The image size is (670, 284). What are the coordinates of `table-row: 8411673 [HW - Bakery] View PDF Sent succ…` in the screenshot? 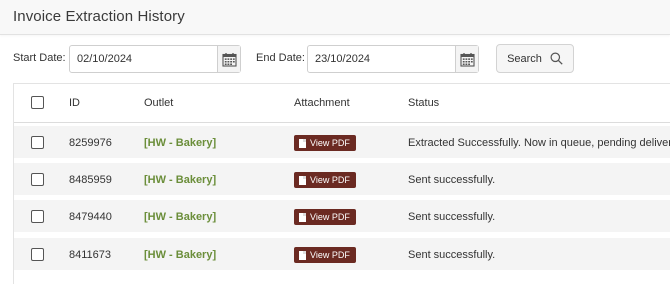 It's located at (342, 254).